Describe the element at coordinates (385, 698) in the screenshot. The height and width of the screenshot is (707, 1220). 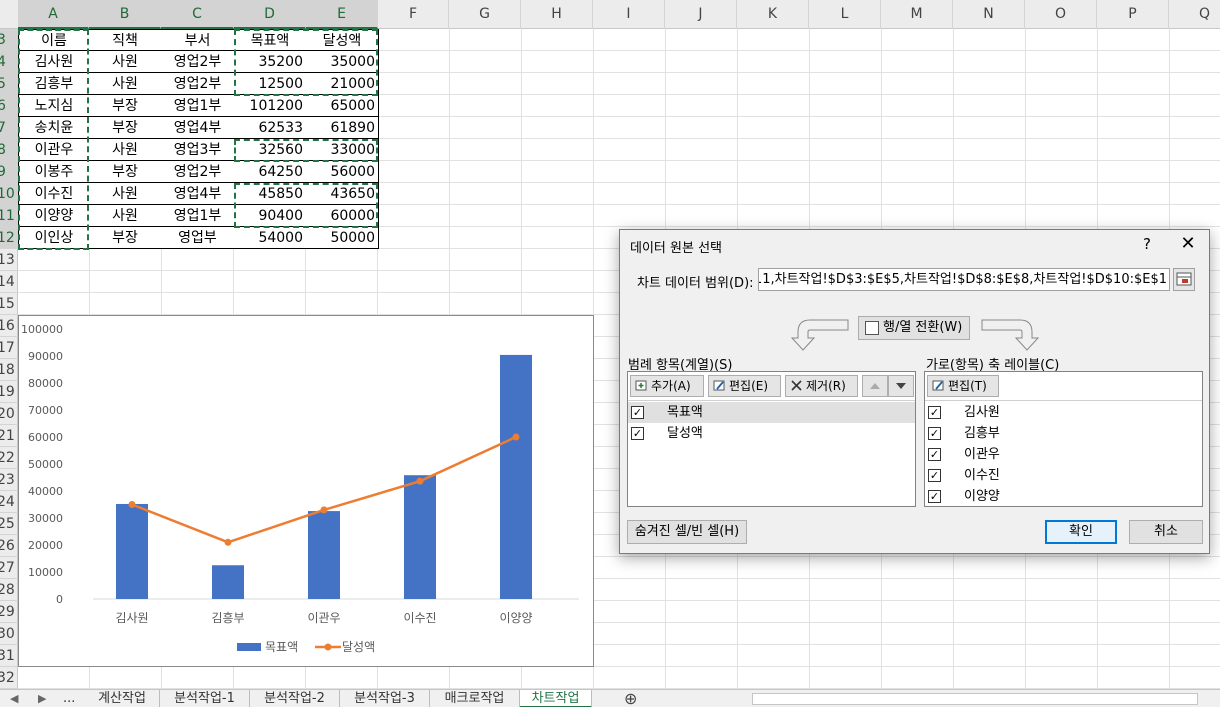
I see `sheet-tab: 분석작업-3` at that location.